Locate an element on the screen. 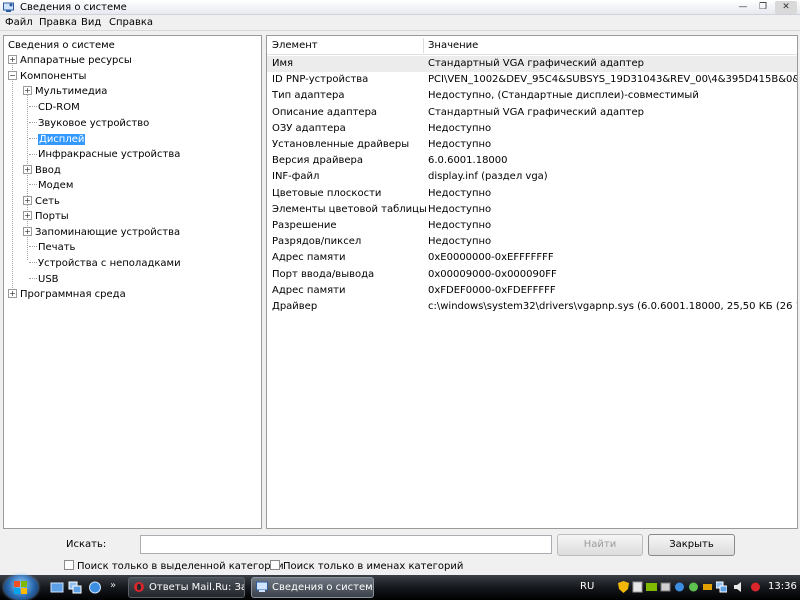 The width and height of the screenshot is (800, 600). tree-item-modem: Модем is located at coordinates (55, 185).